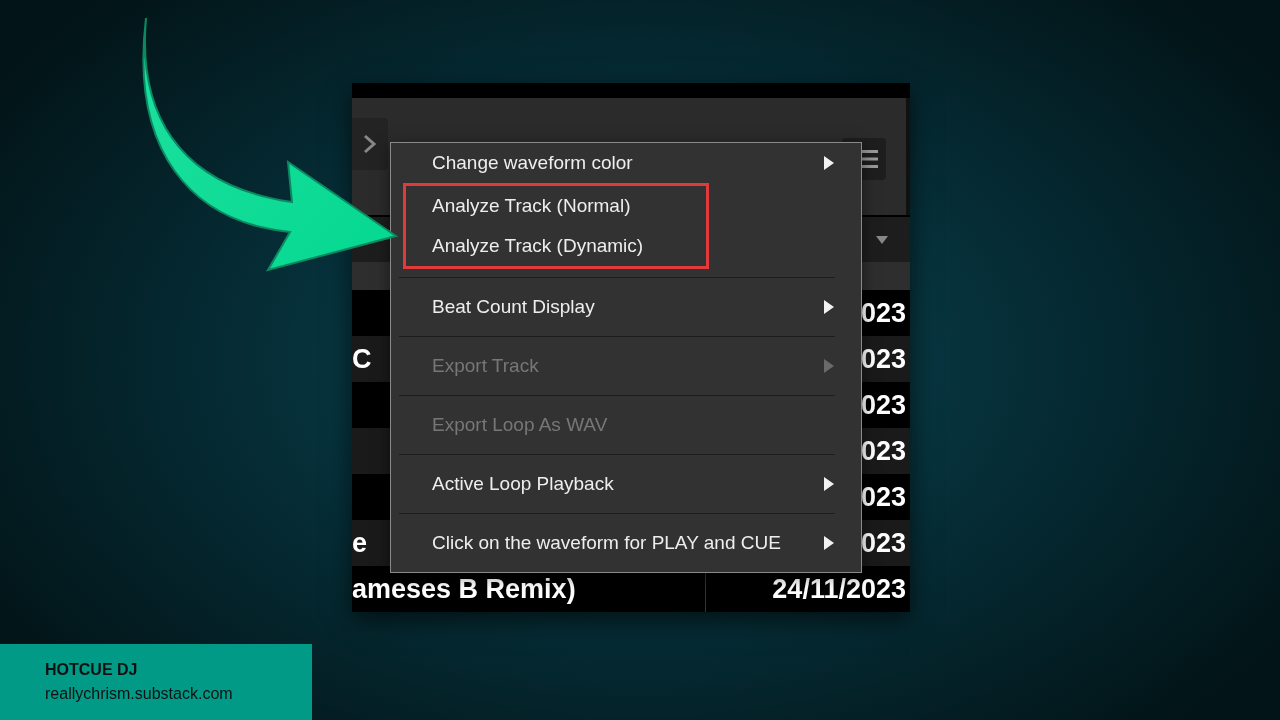  Describe the element at coordinates (360, 543) in the screenshot. I see `track-title: e` at that location.